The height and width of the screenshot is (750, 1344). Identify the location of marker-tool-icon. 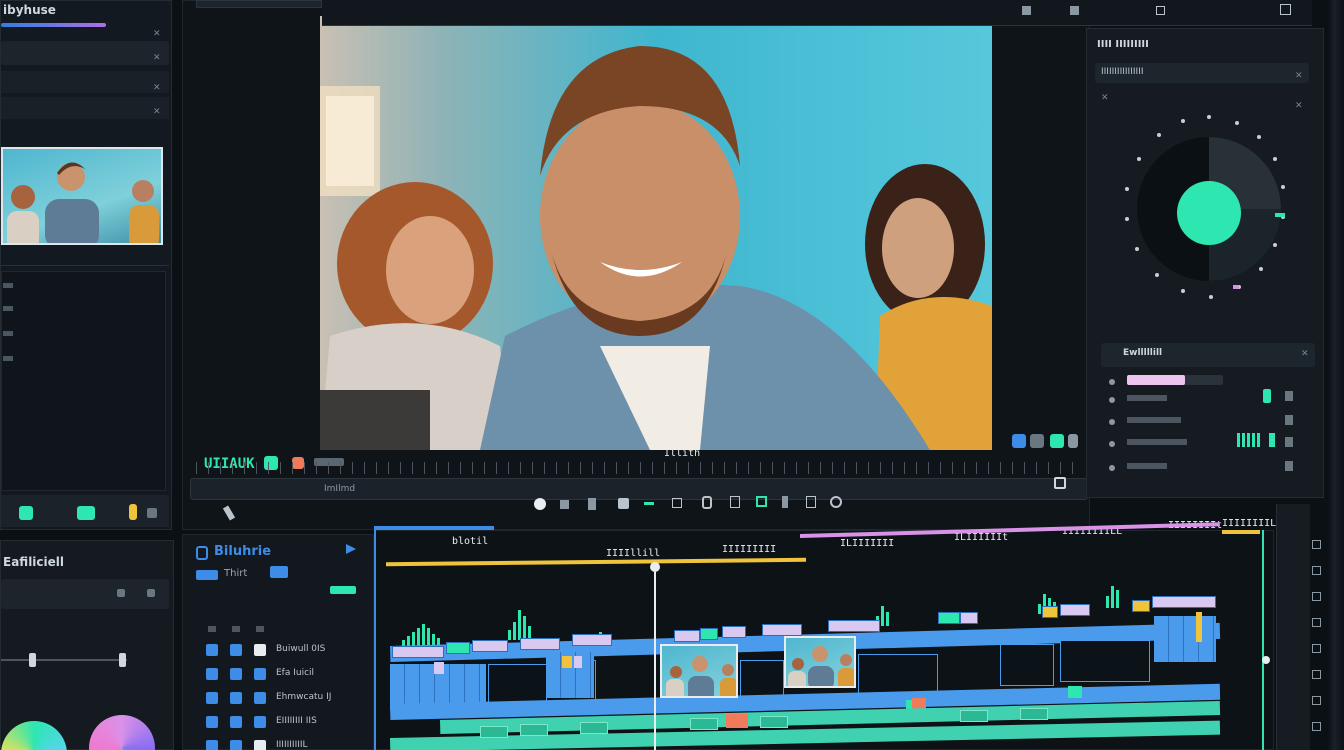
(785, 502).